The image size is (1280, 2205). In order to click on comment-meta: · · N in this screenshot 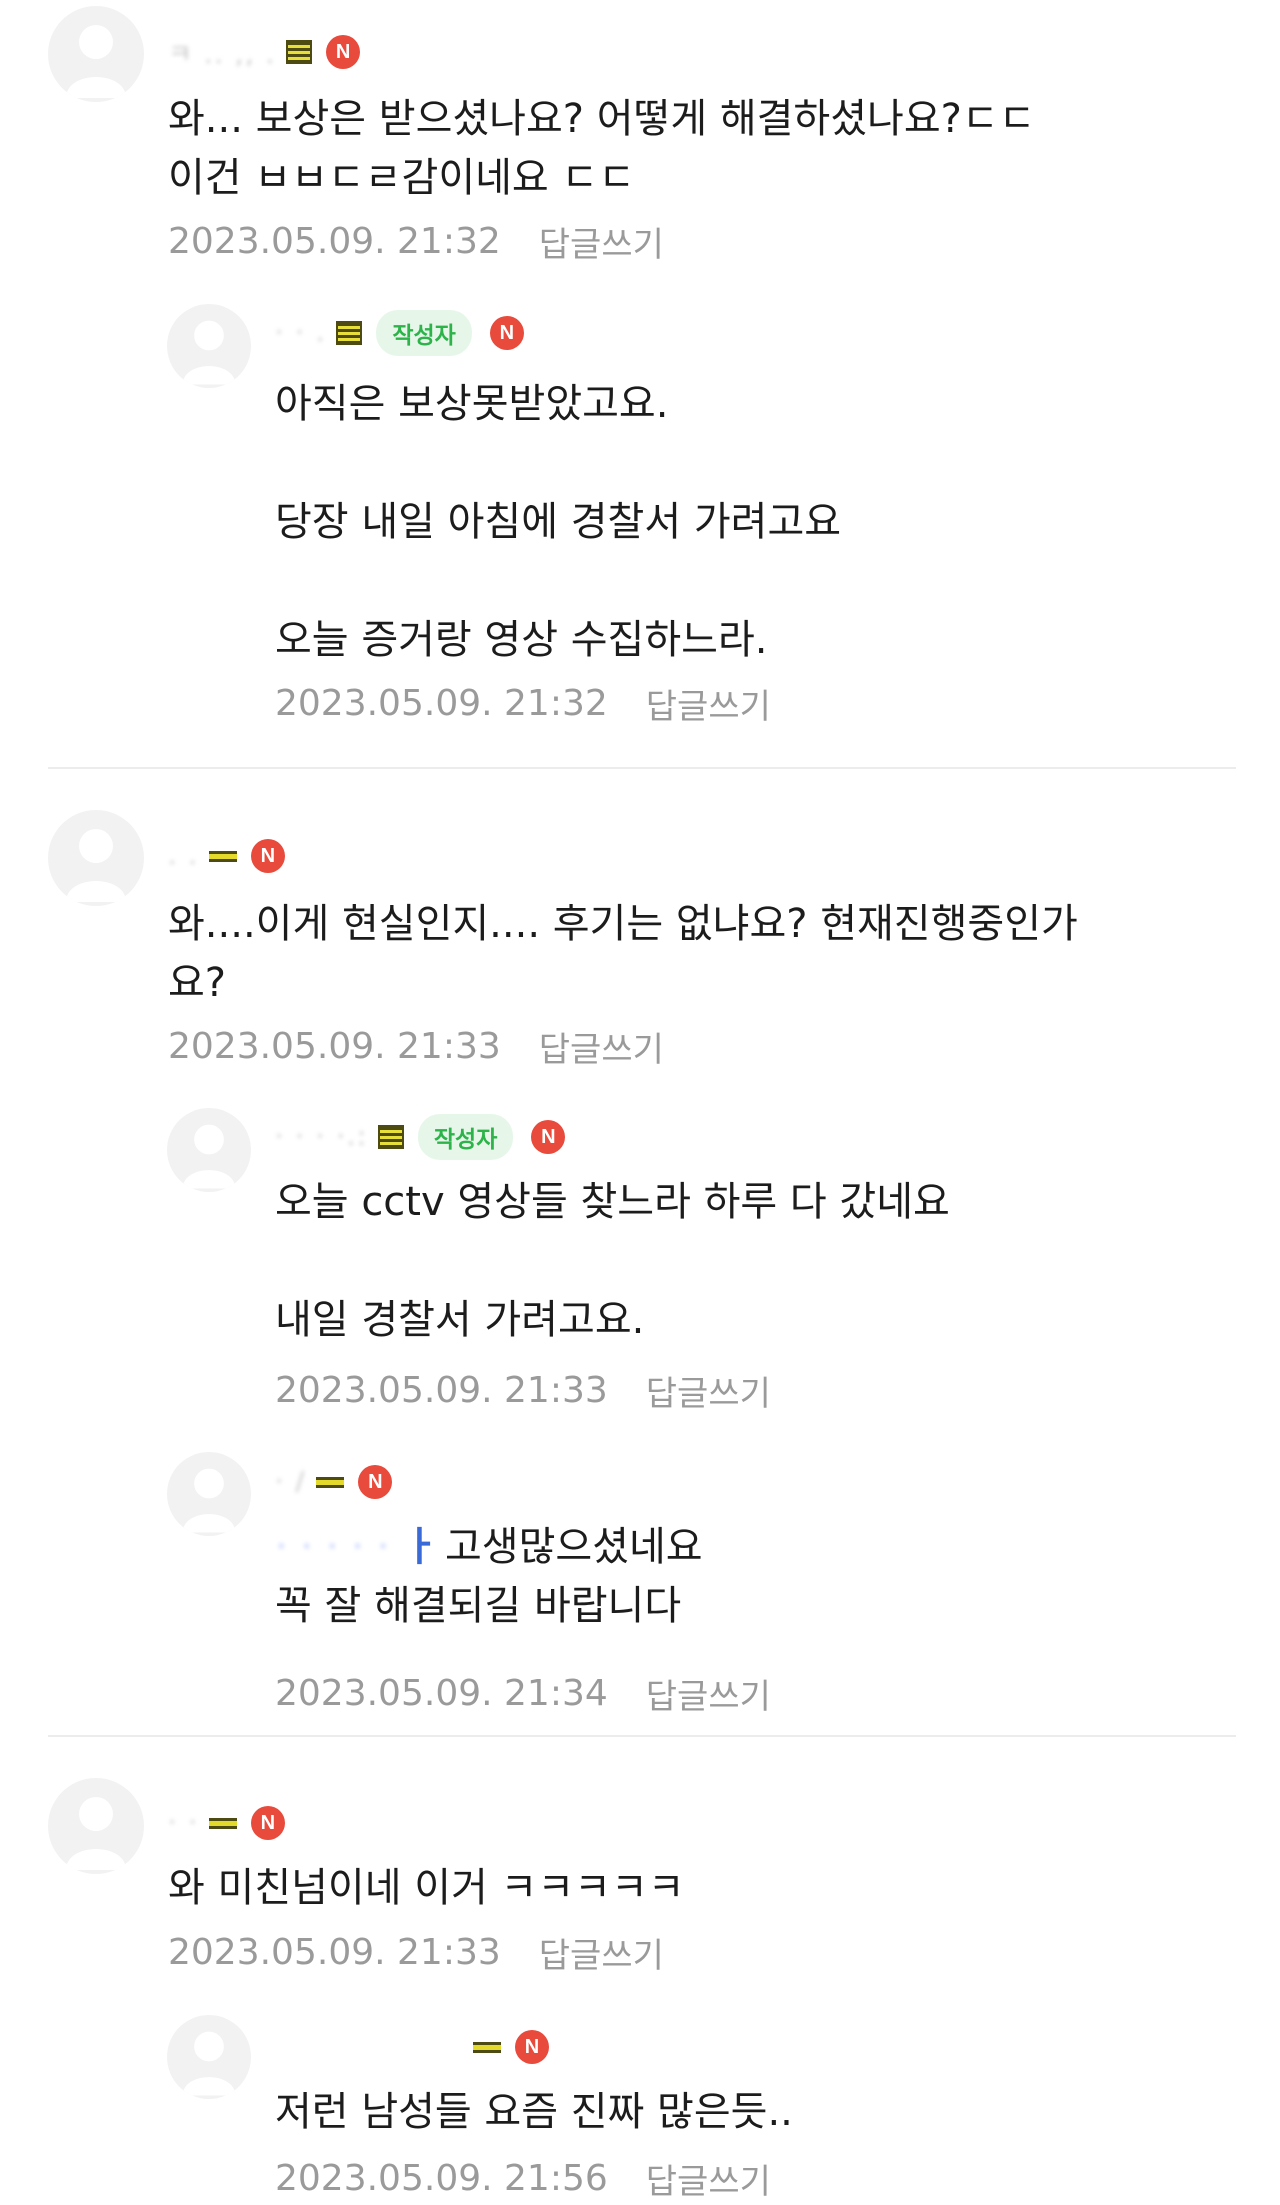, I will do `click(226, 1823)`.